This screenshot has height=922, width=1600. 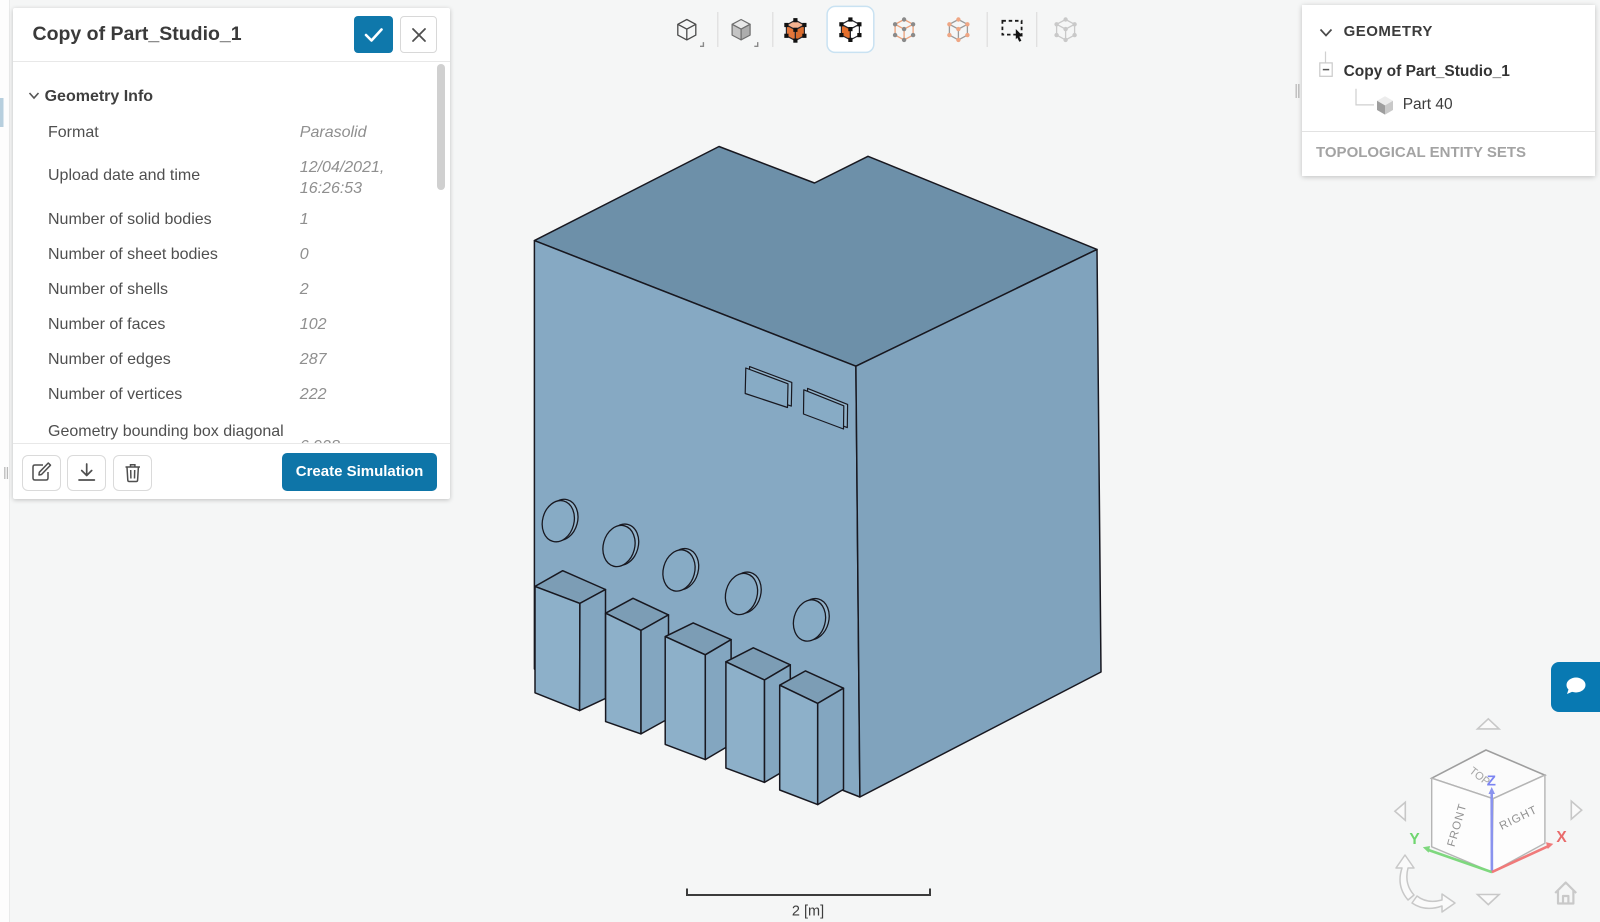 What do you see at coordinates (1561, 837) in the screenshot?
I see `svg-text: X` at bounding box center [1561, 837].